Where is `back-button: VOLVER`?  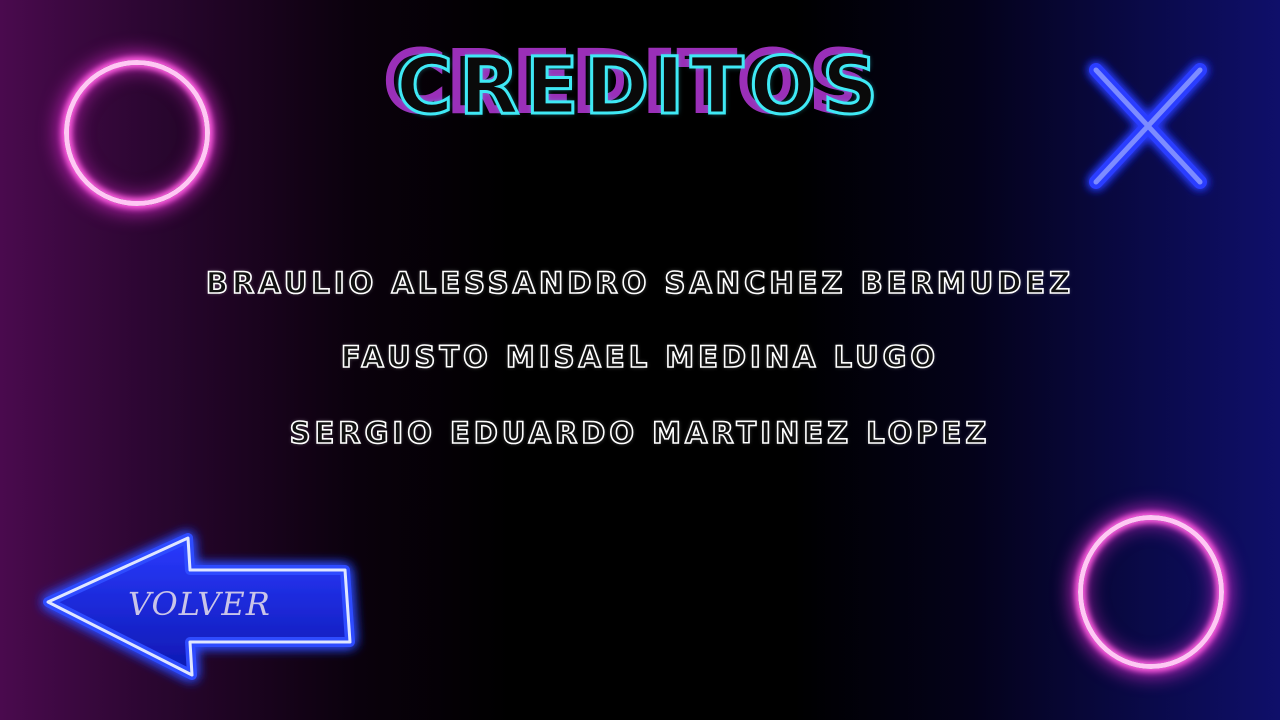
back-button: VOLVER is located at coordinates (205, 605).